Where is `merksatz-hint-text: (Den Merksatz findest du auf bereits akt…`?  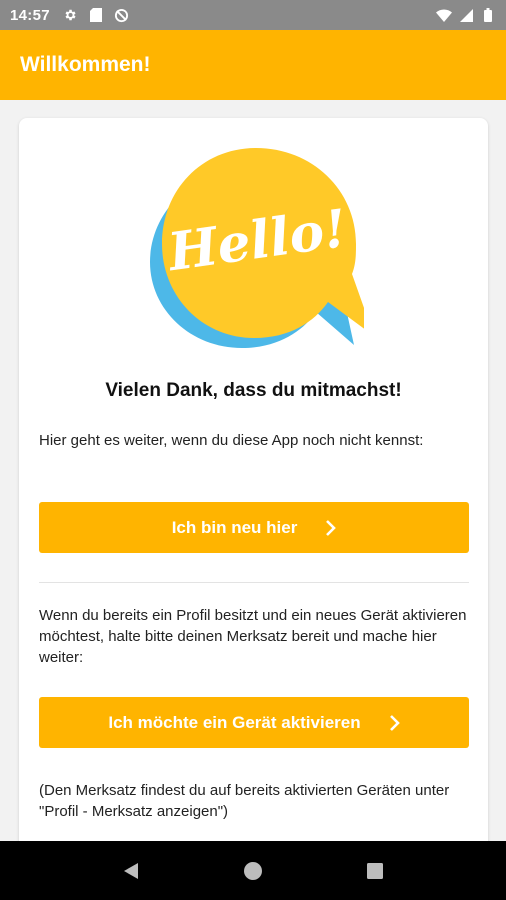 merksatz-hint-text: (Den Merksatz findest du auf bereits akt… is located at coordinates (244, 801).